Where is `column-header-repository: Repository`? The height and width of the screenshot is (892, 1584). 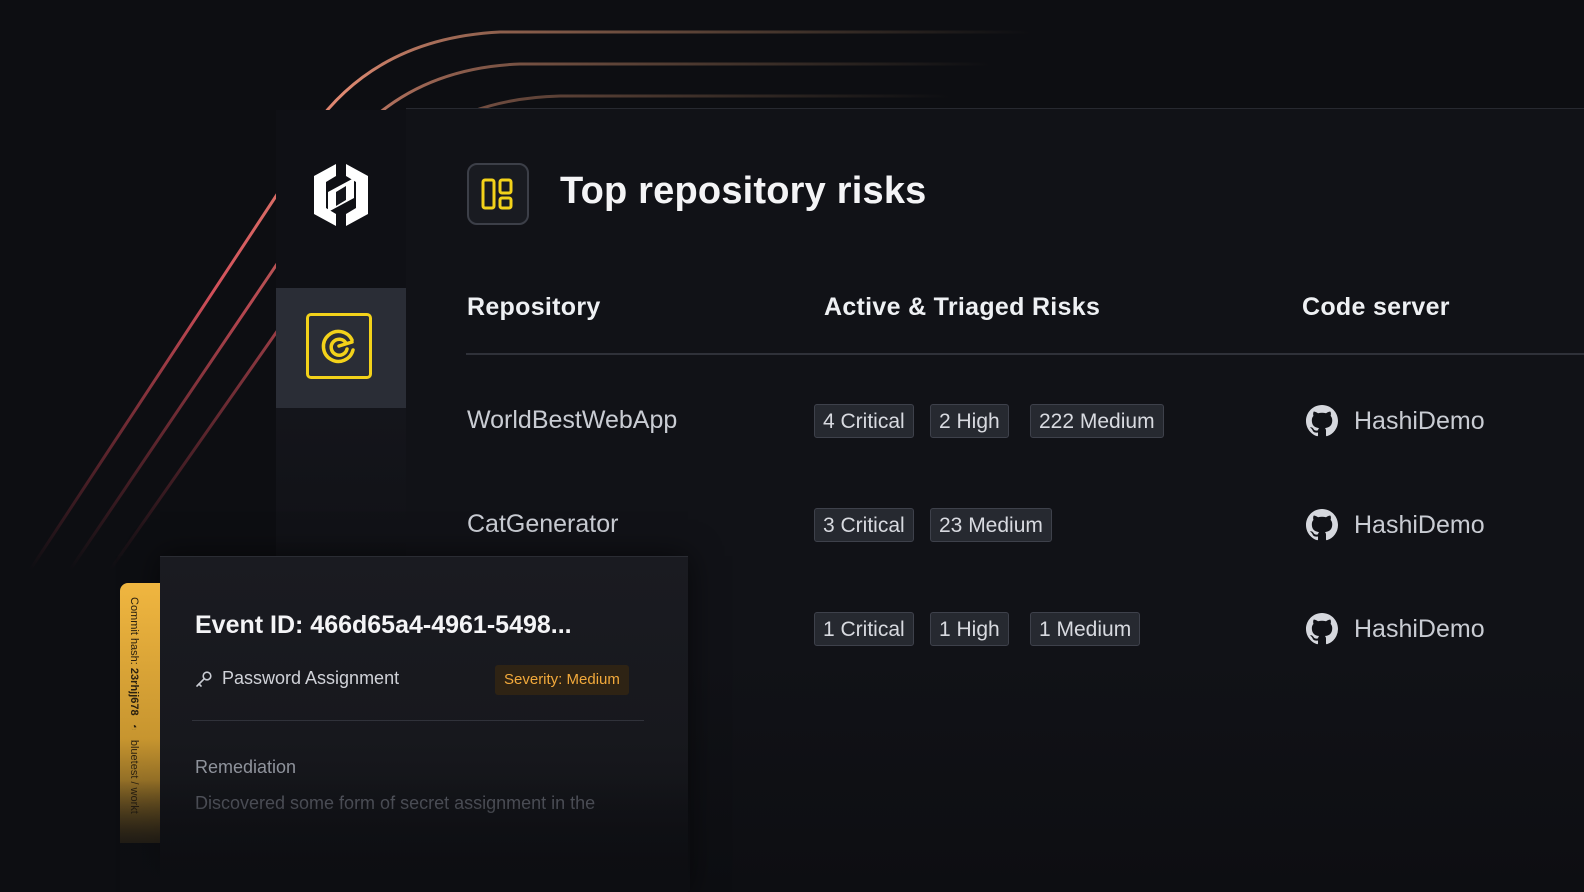 column-header-repository: Repository is located at coordinates (534, 307).